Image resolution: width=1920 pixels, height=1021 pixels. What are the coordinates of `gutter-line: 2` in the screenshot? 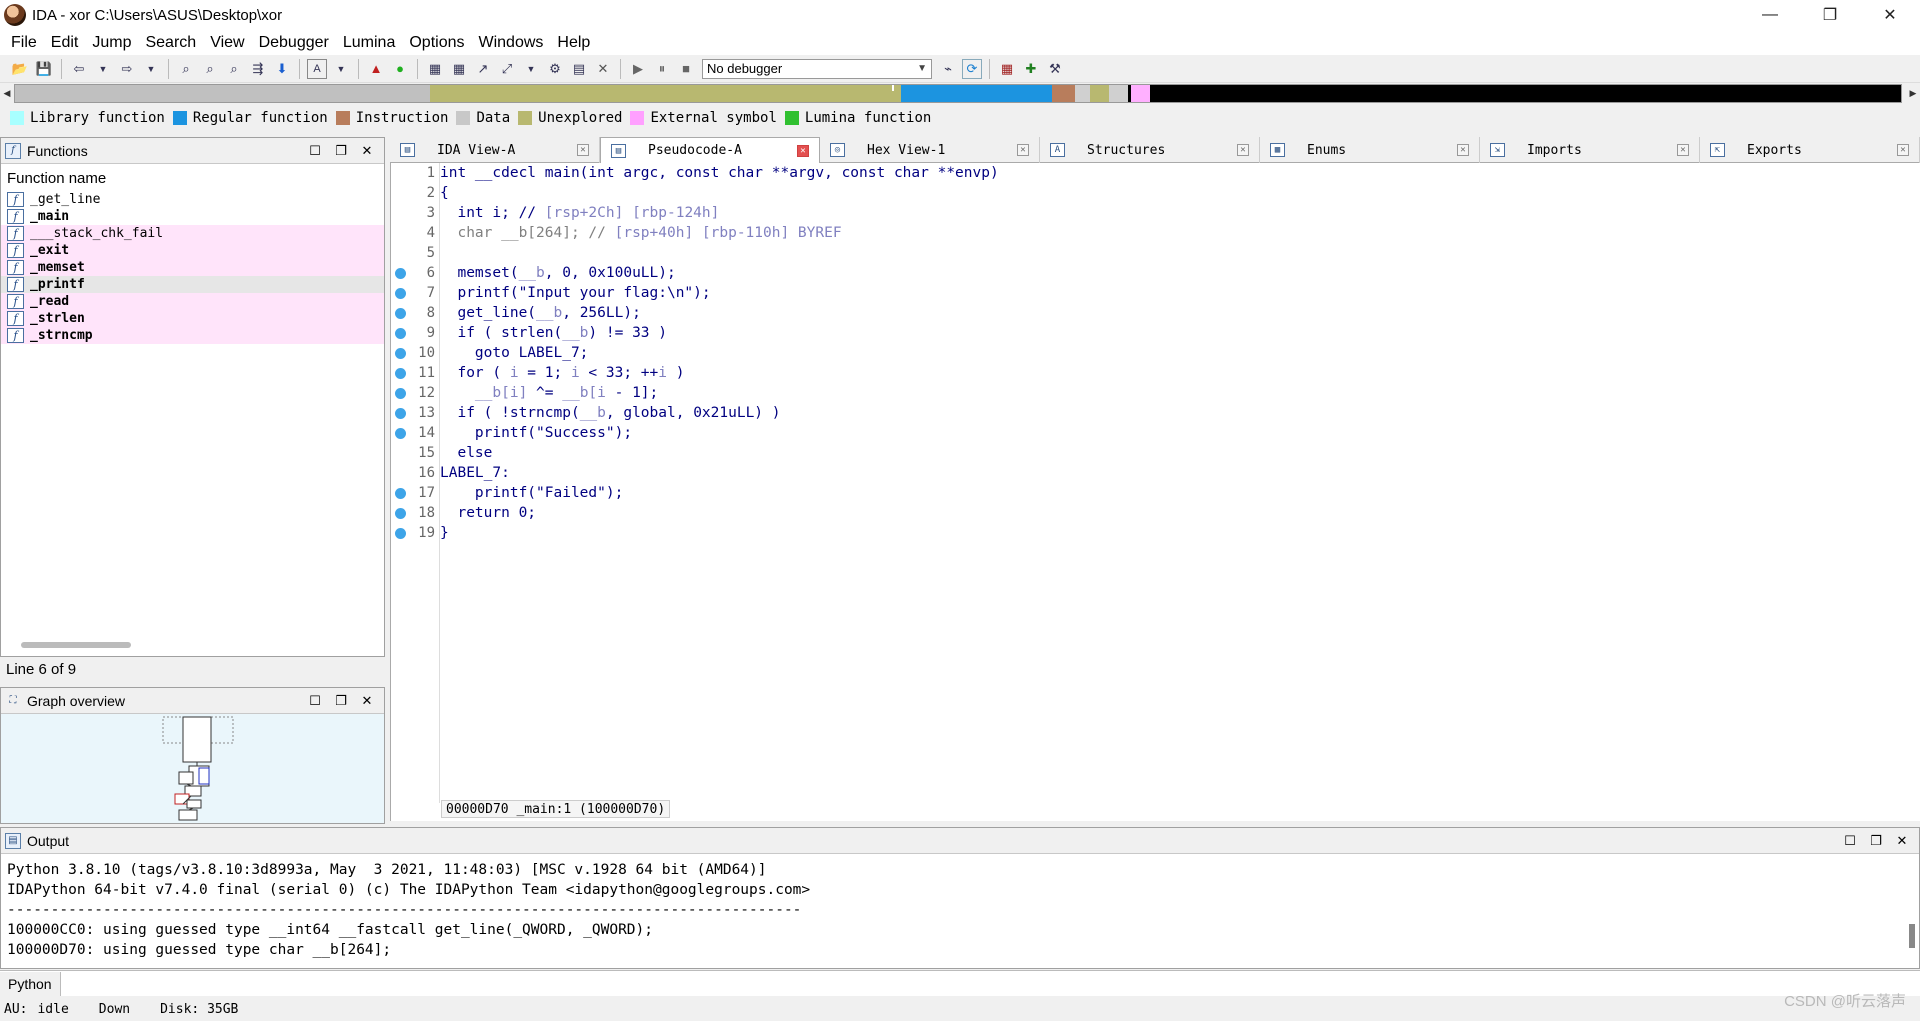 It's located at (415, 193).